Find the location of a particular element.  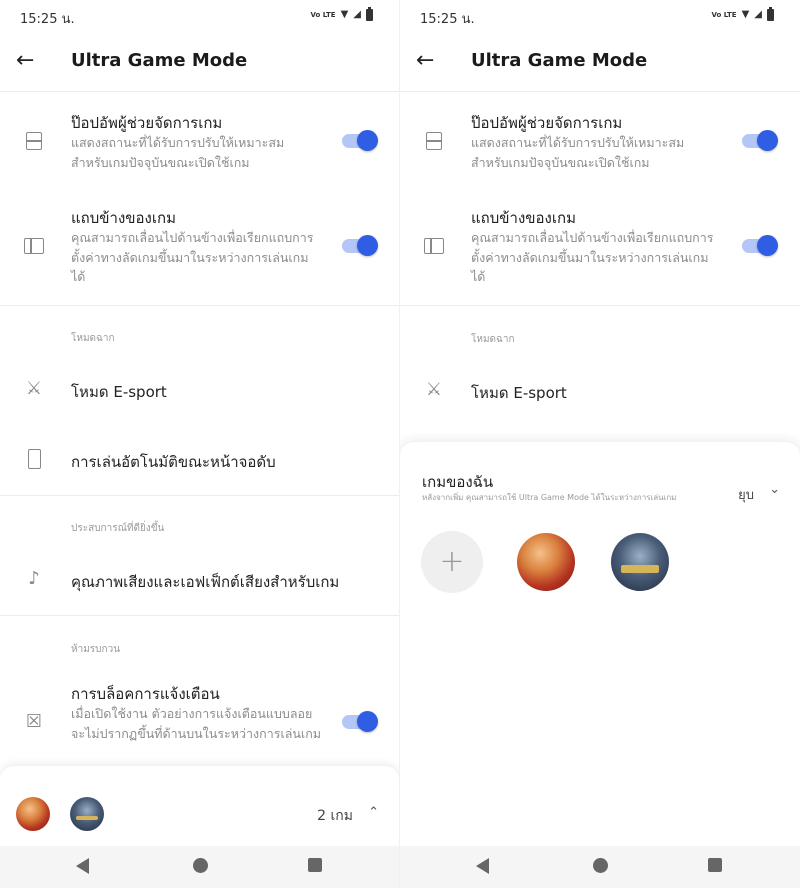

ear-icon: ♪ is located at coordinates (34, 578).